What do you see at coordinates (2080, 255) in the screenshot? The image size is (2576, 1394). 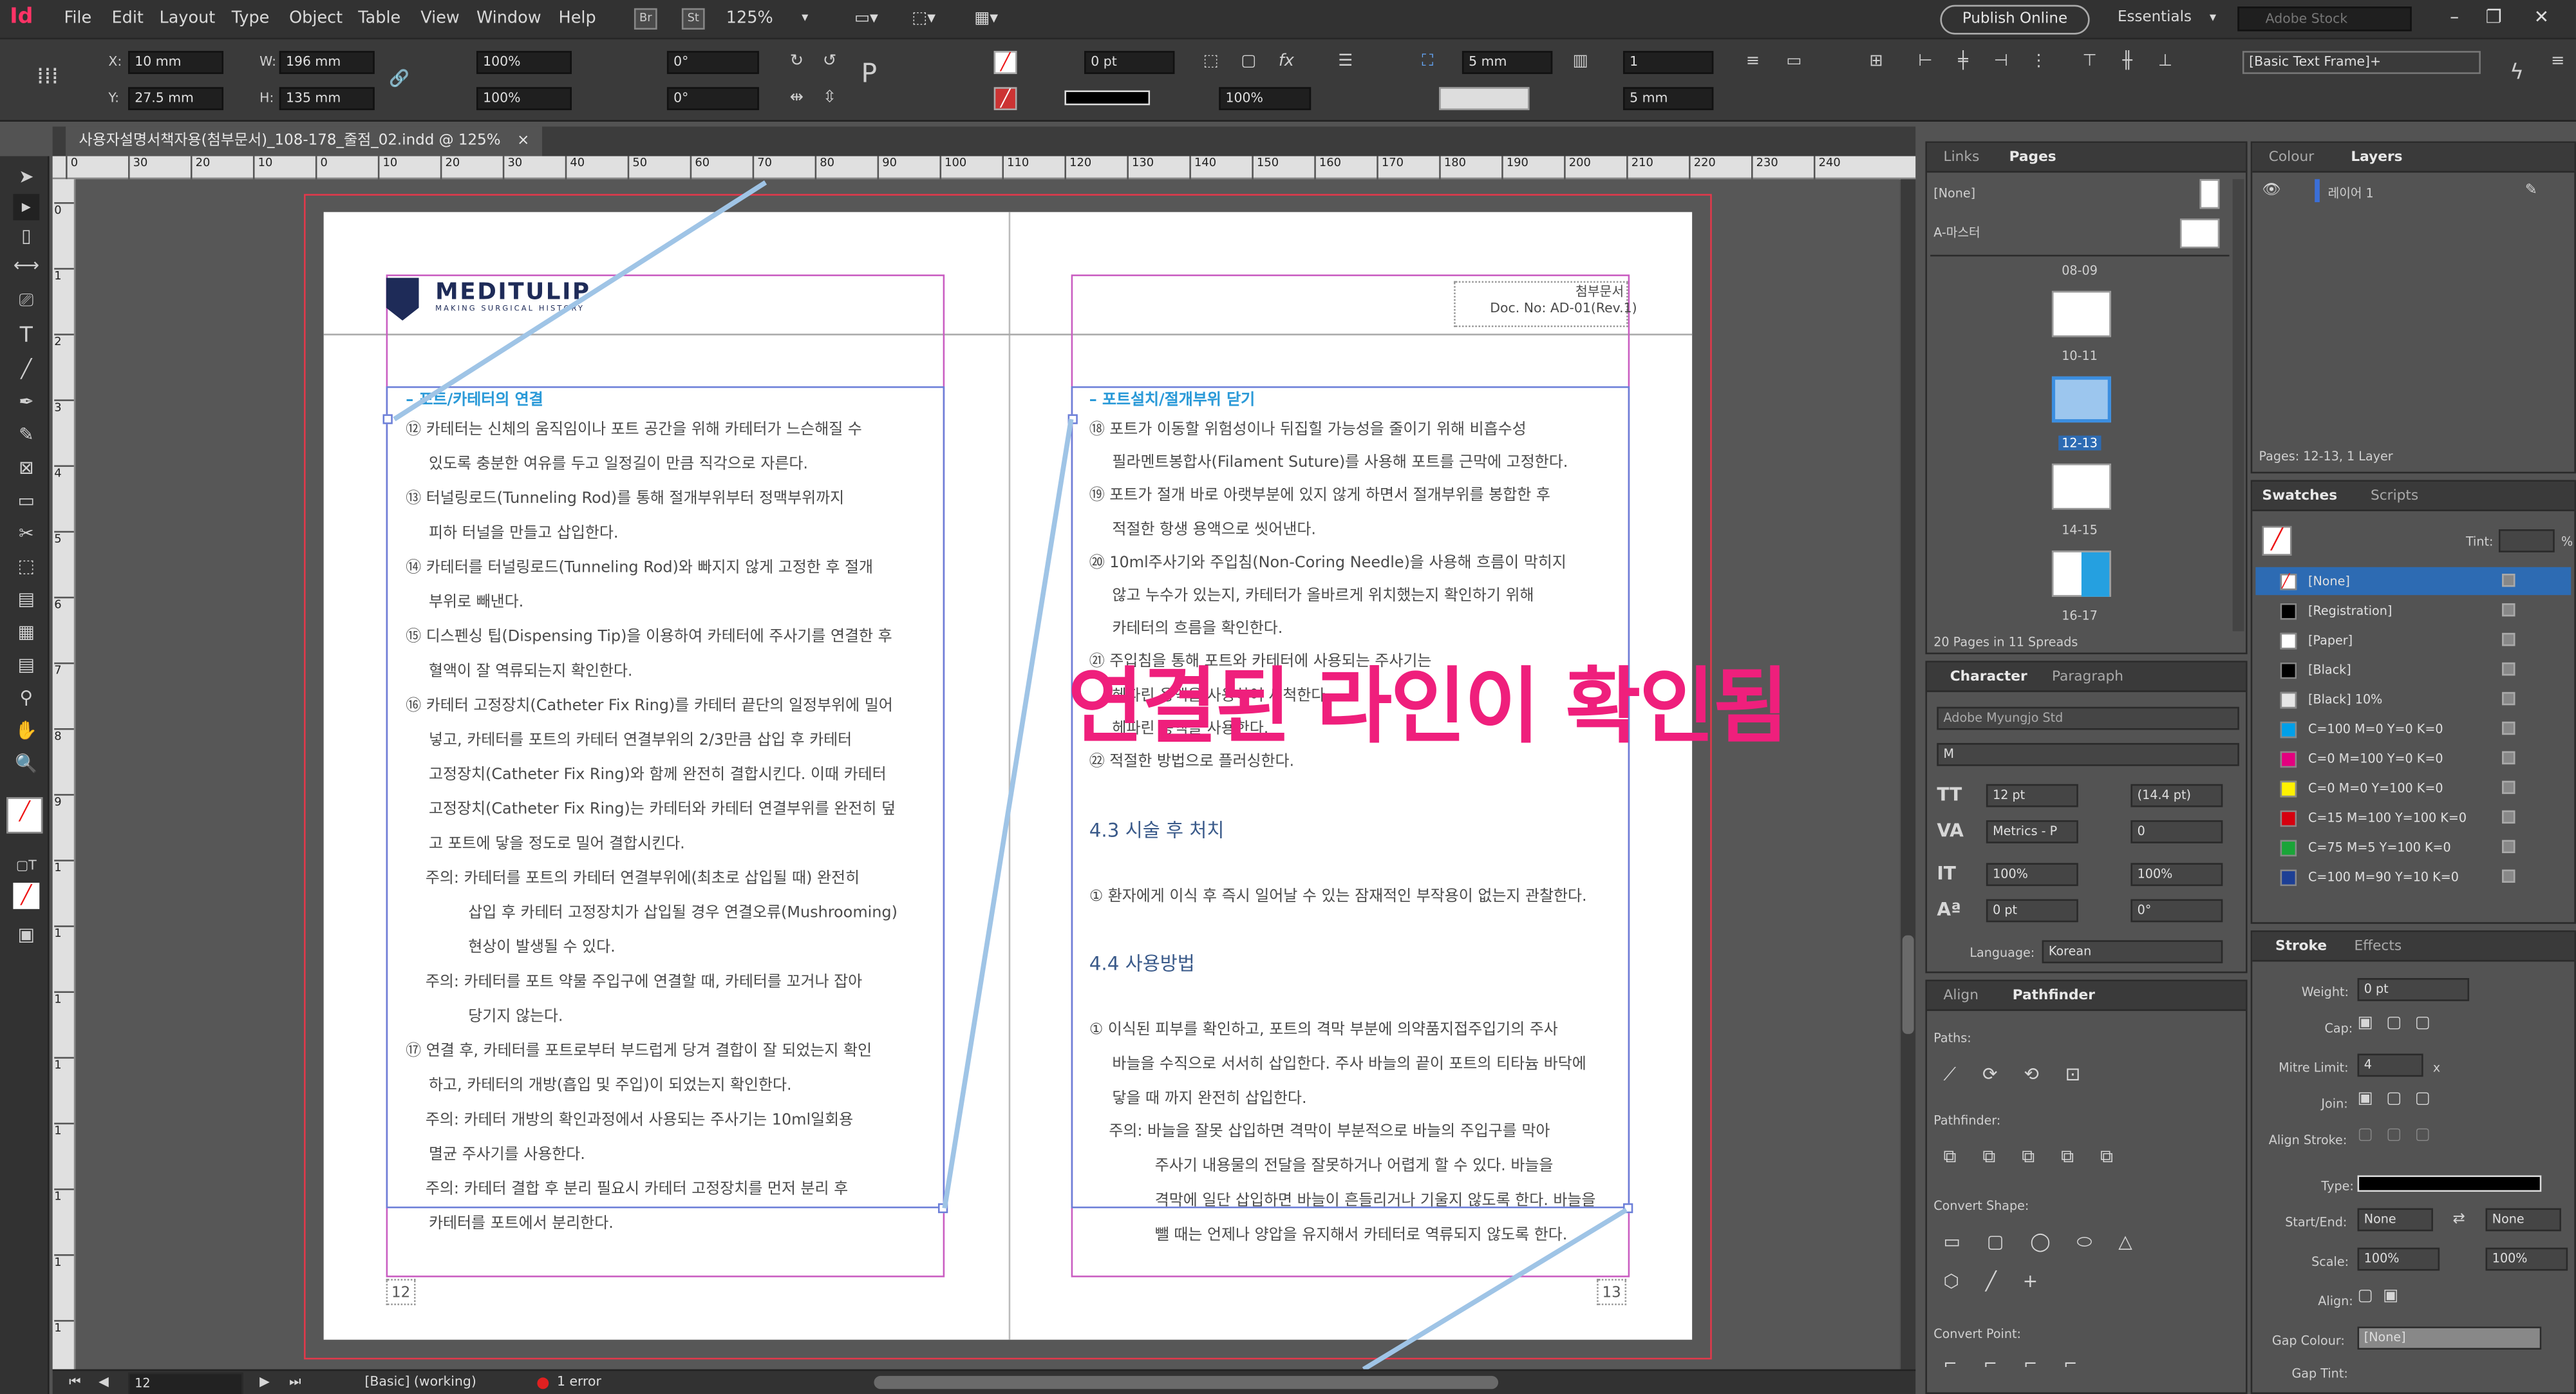 I see `pages-divider` at bounding box center [2080, 255].